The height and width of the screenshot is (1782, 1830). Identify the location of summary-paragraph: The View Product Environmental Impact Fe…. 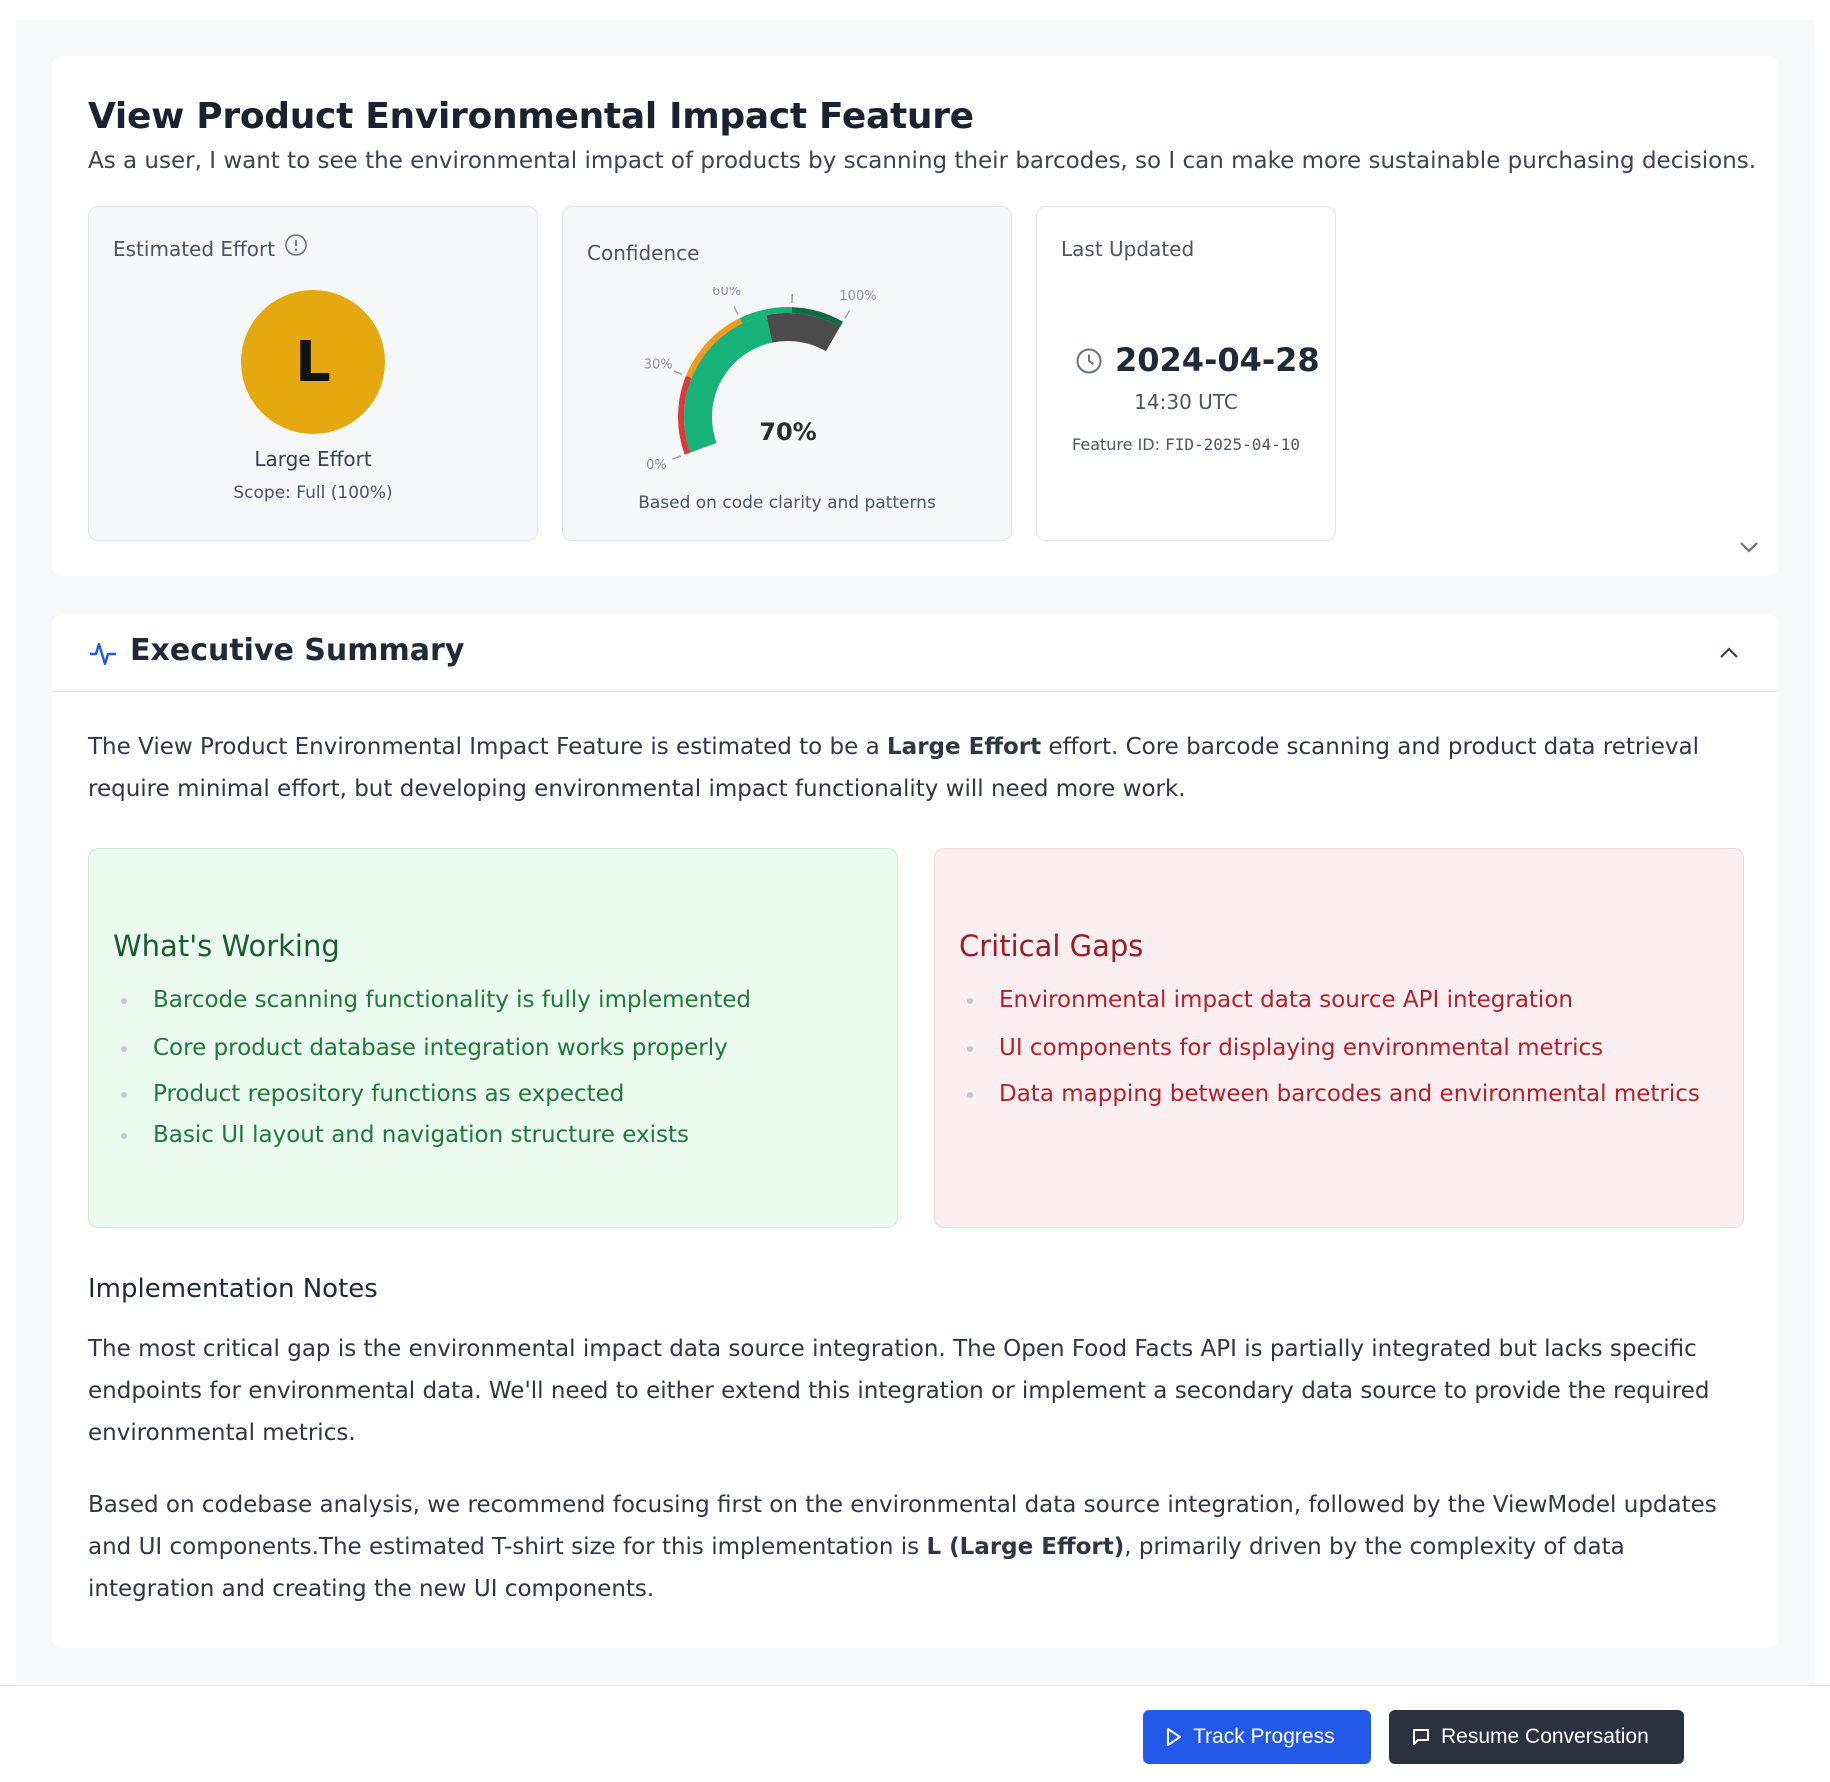
(918, 768).